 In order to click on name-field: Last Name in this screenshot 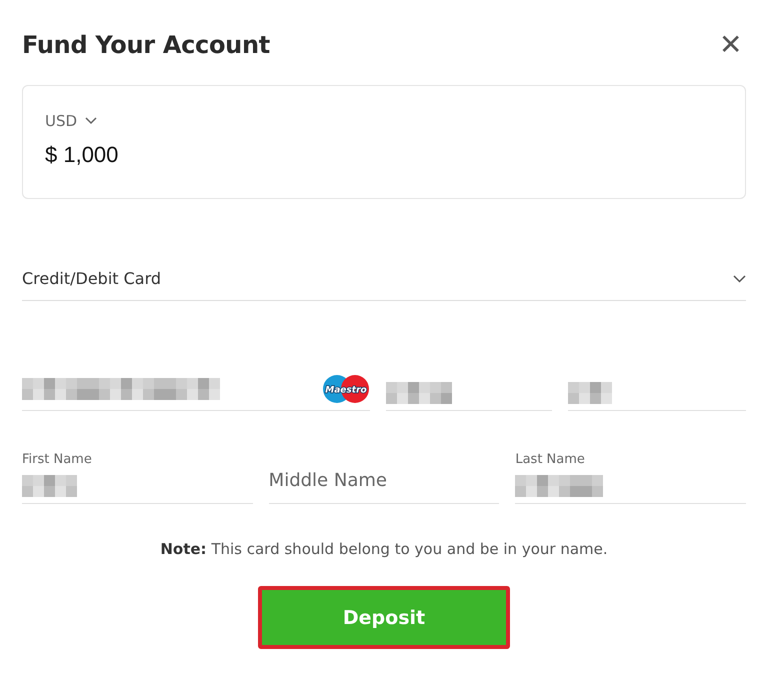, I will do `click(630, 457)`.